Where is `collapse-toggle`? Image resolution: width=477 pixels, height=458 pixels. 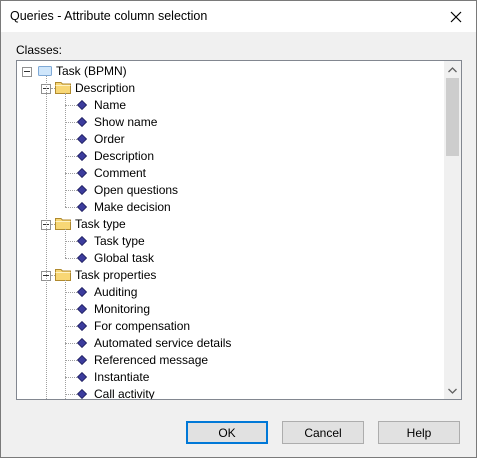
collapse-toggle is located at coordinates (27, 72).